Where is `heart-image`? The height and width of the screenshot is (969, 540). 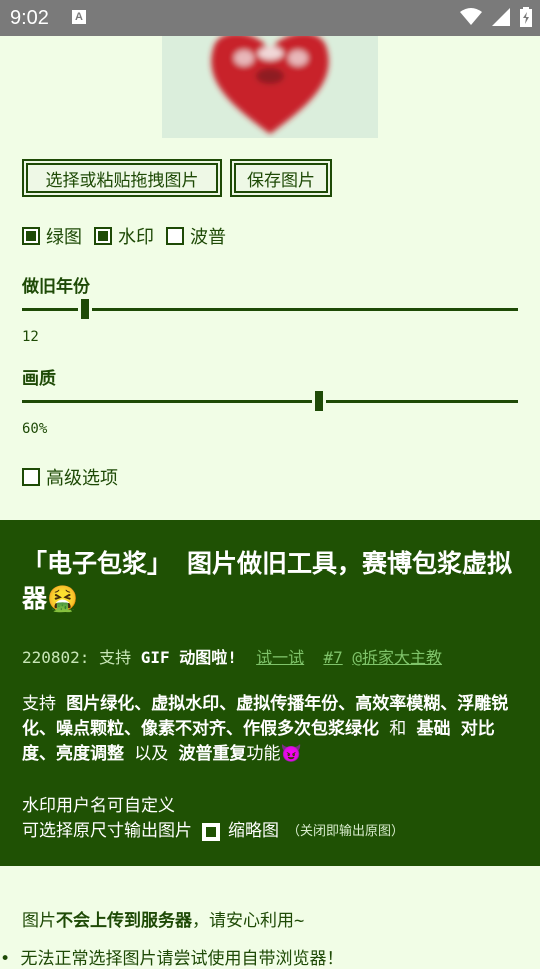 heart-image is located at coordinates (270, 87).